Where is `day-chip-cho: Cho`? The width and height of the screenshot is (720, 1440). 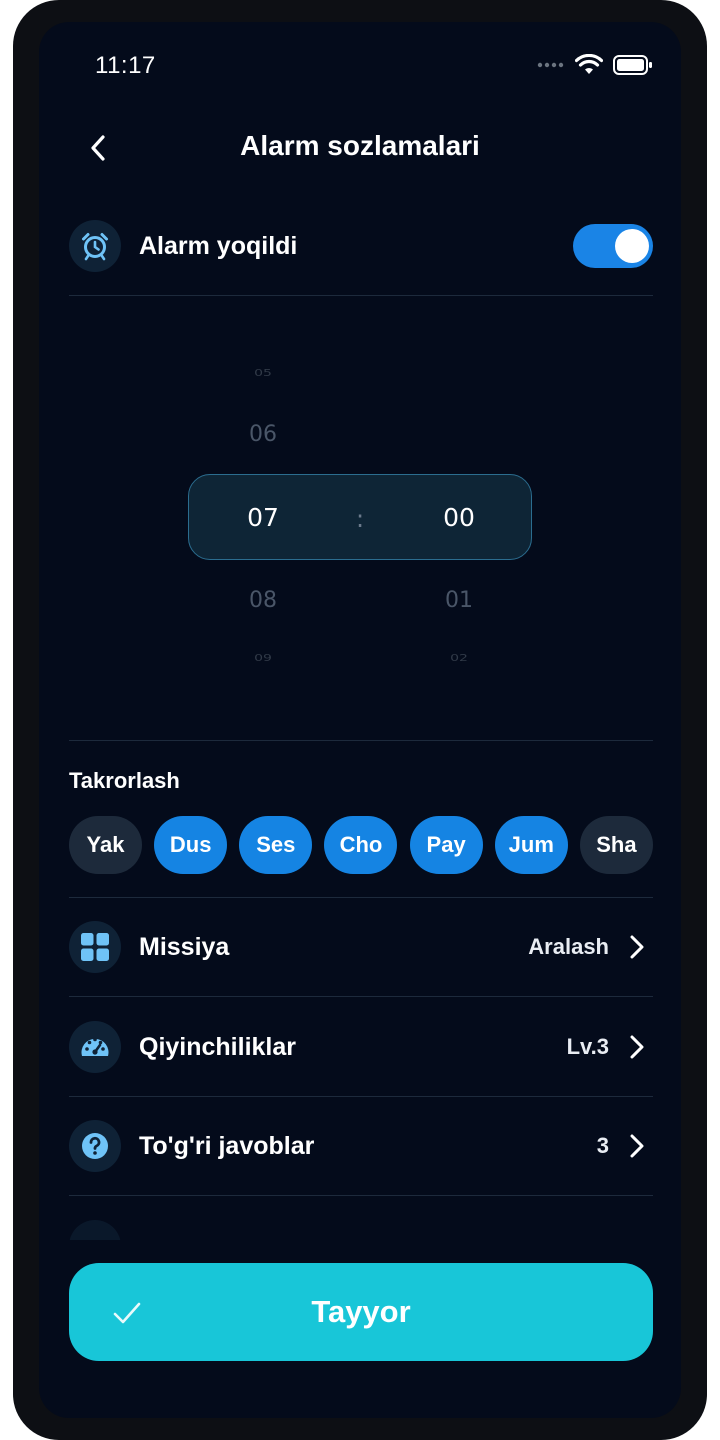
day-chip-cho: Cho is located at coordinates (361, 845).